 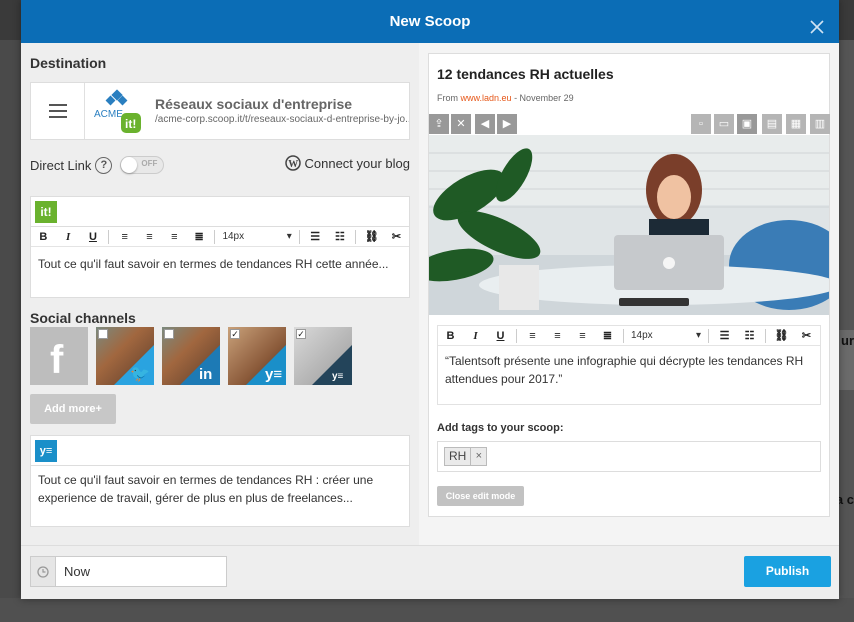 What do you see at coordinates (220, 451) in the screenshot?
I see `editor-header: y≡` at bounding box center [220, 451].